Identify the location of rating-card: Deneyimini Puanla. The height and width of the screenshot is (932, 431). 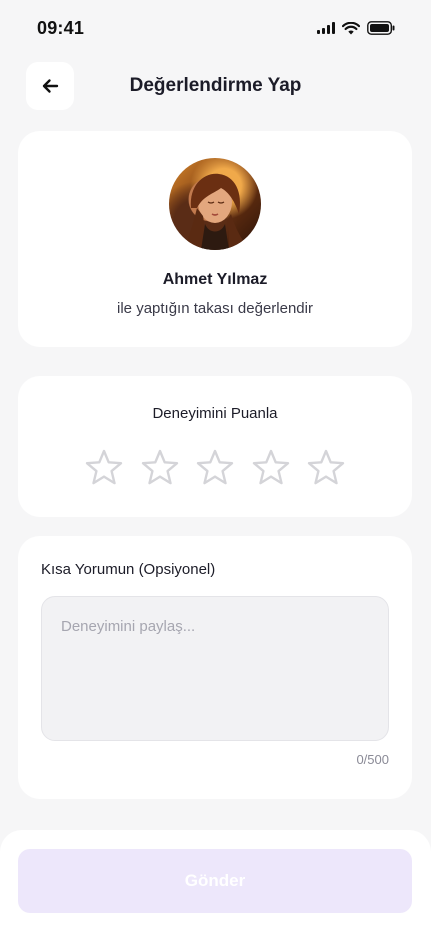
(215, 446).